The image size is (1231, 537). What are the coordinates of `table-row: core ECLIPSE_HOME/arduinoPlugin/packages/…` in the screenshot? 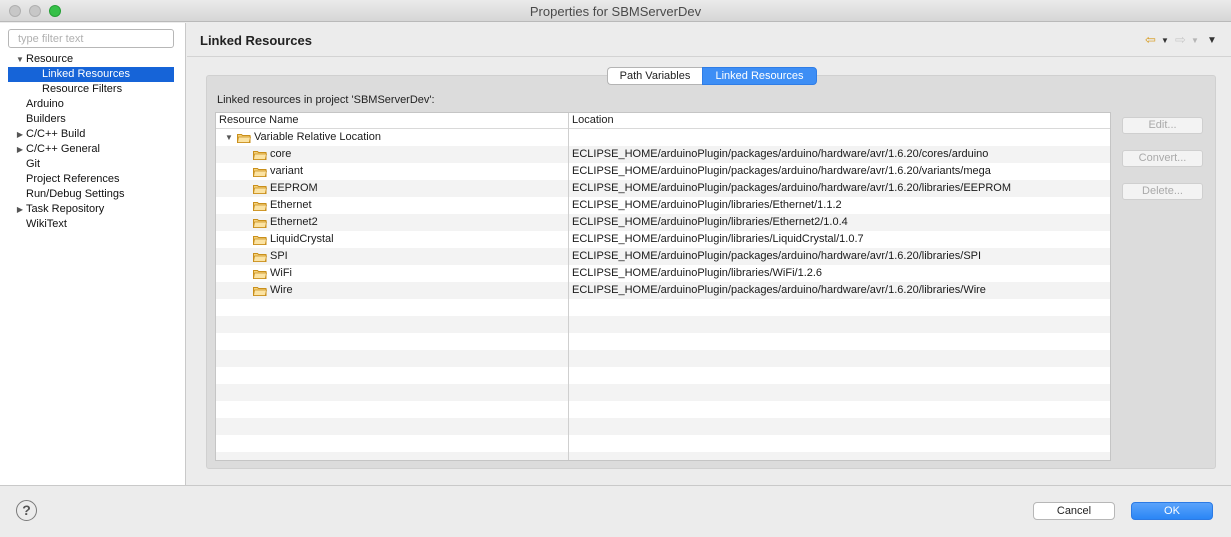 It's located at (663, 154).